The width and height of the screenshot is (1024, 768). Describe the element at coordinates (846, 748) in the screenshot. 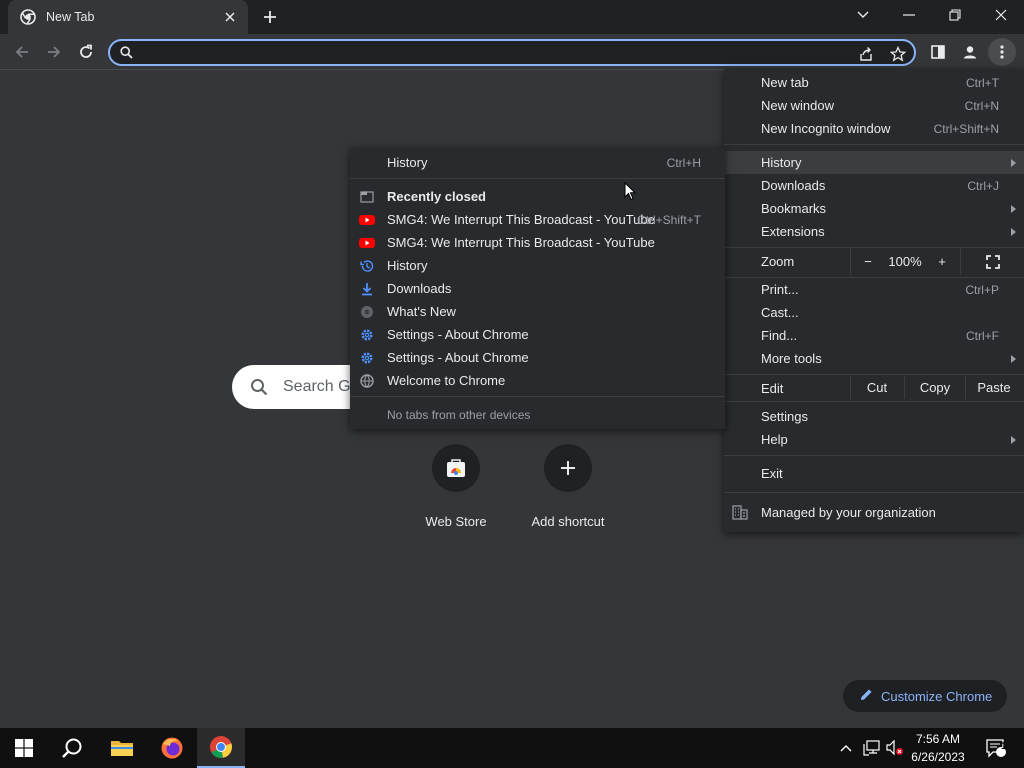

I see `show-hidden-icons-chevron` at that location.